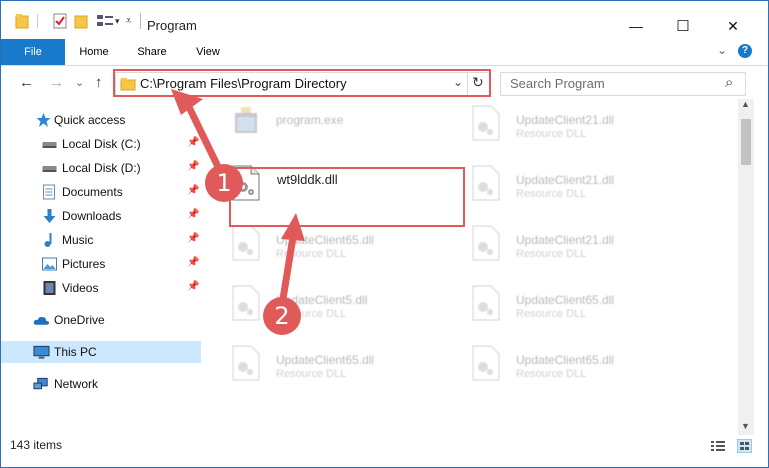 This screenshot has width=769, height=468. I want to click on annotation-arrows, so click(238, 194).